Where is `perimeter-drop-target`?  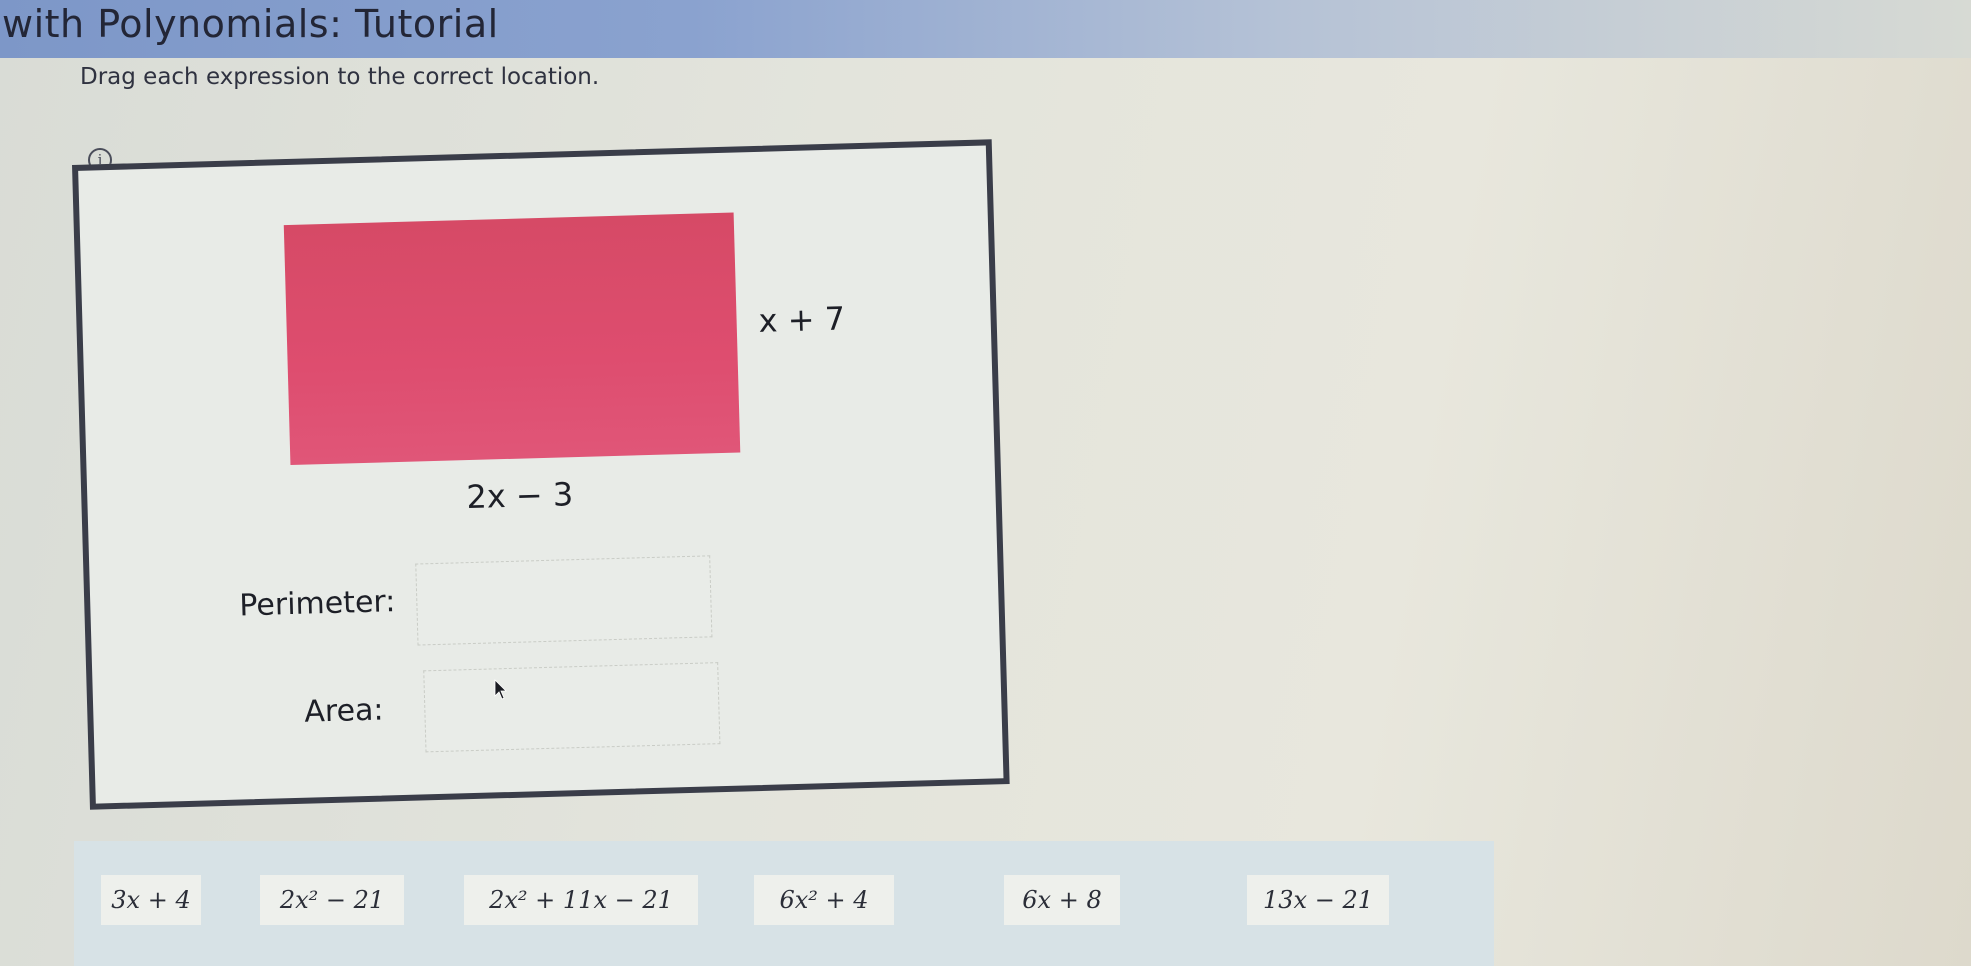 perimeter-drop-target is located at coordinates (564, 600).